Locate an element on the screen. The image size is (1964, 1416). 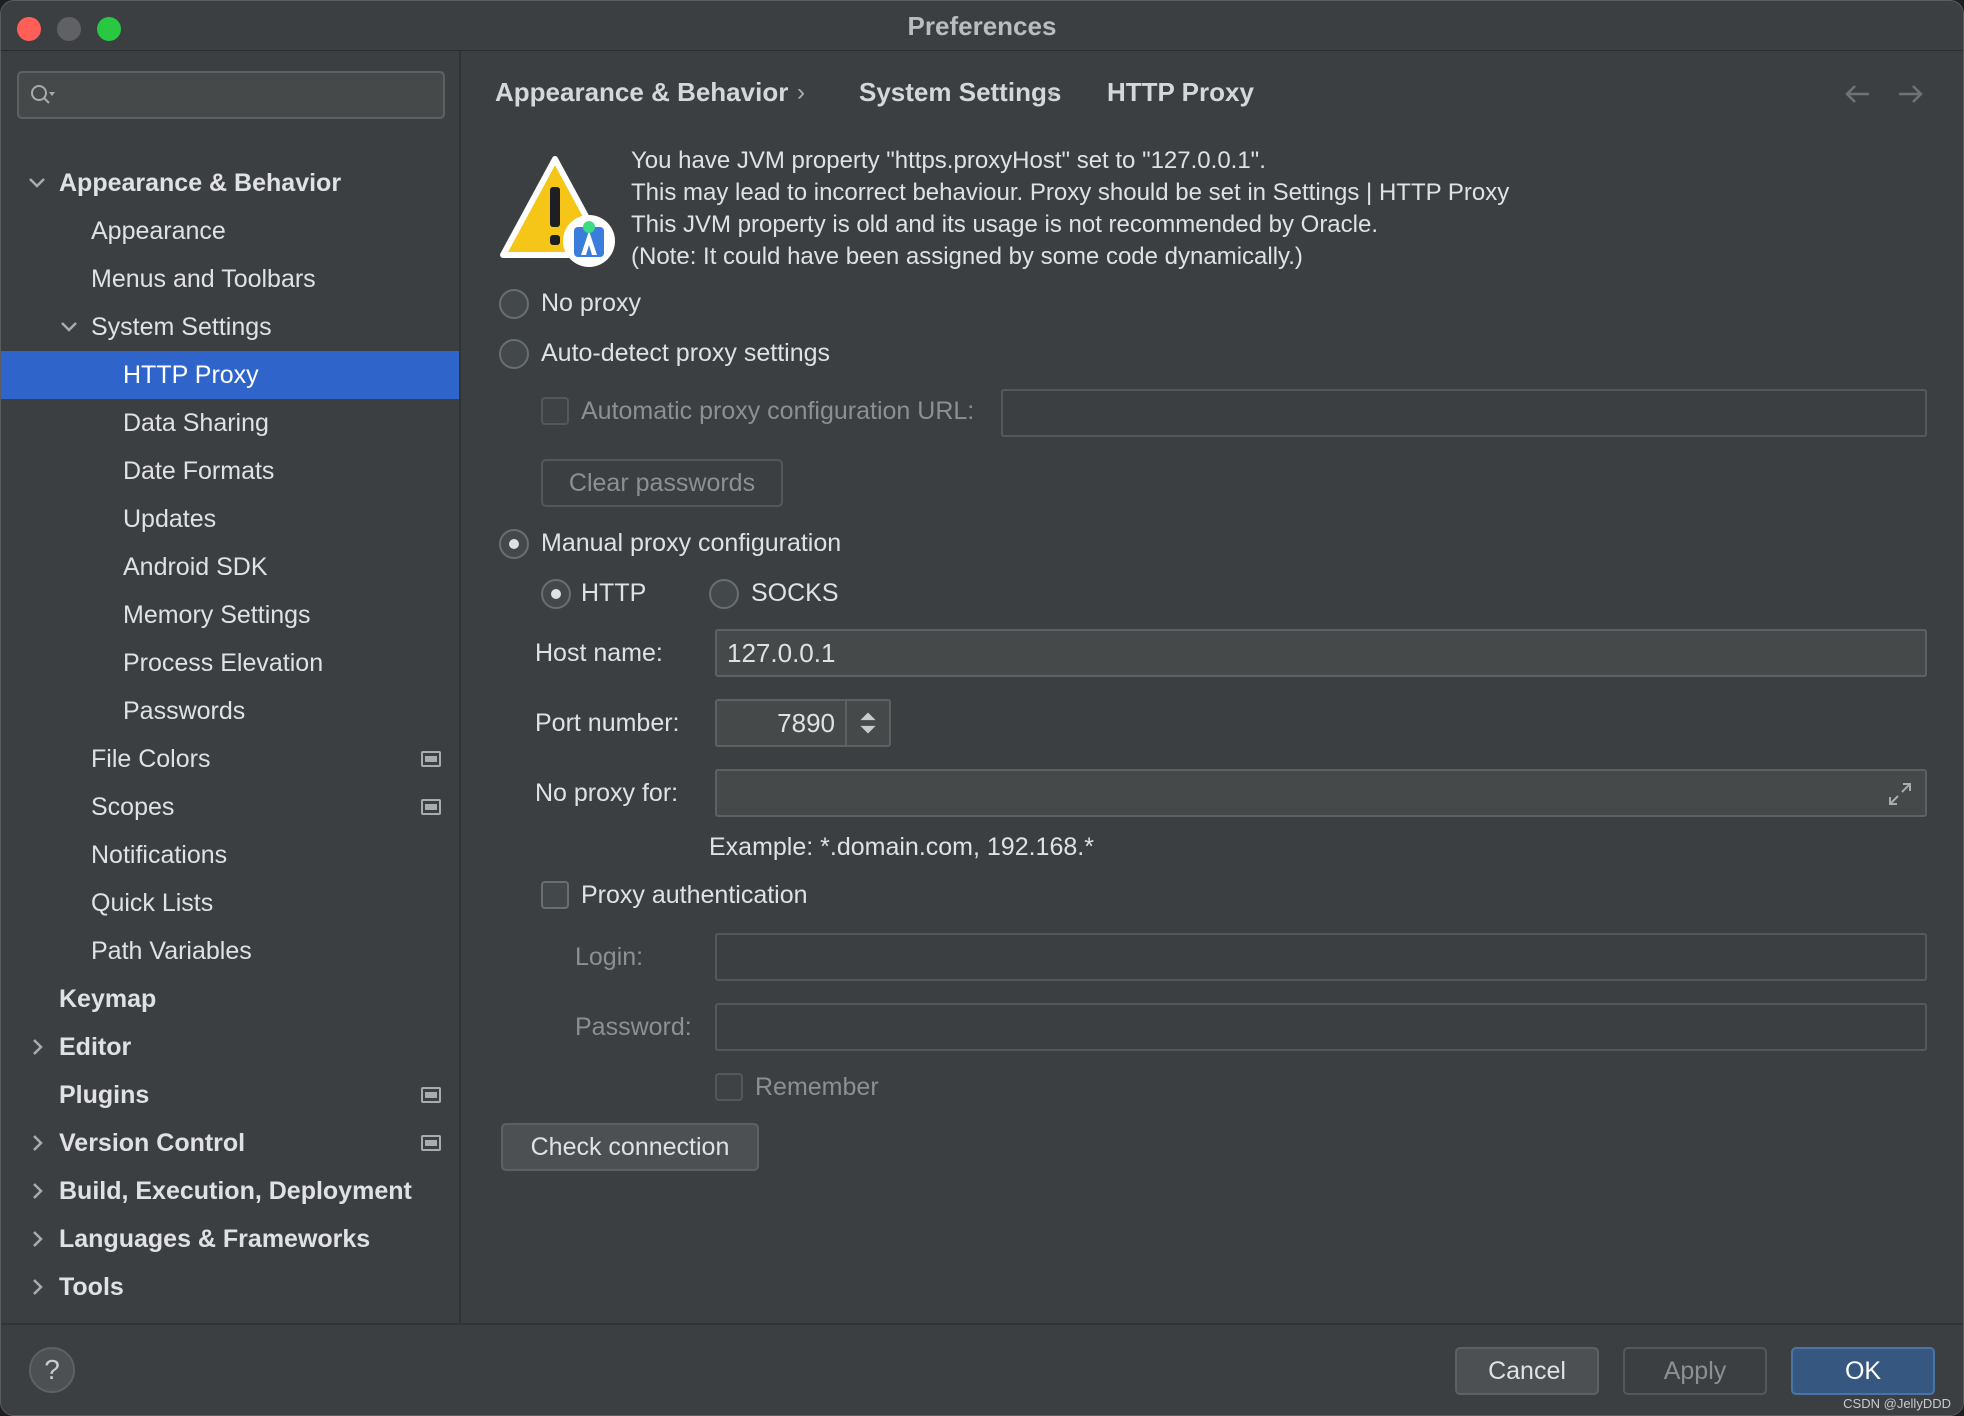
breadcrumb-item-system-settings: System Settings is located at coordinates (960, 92).